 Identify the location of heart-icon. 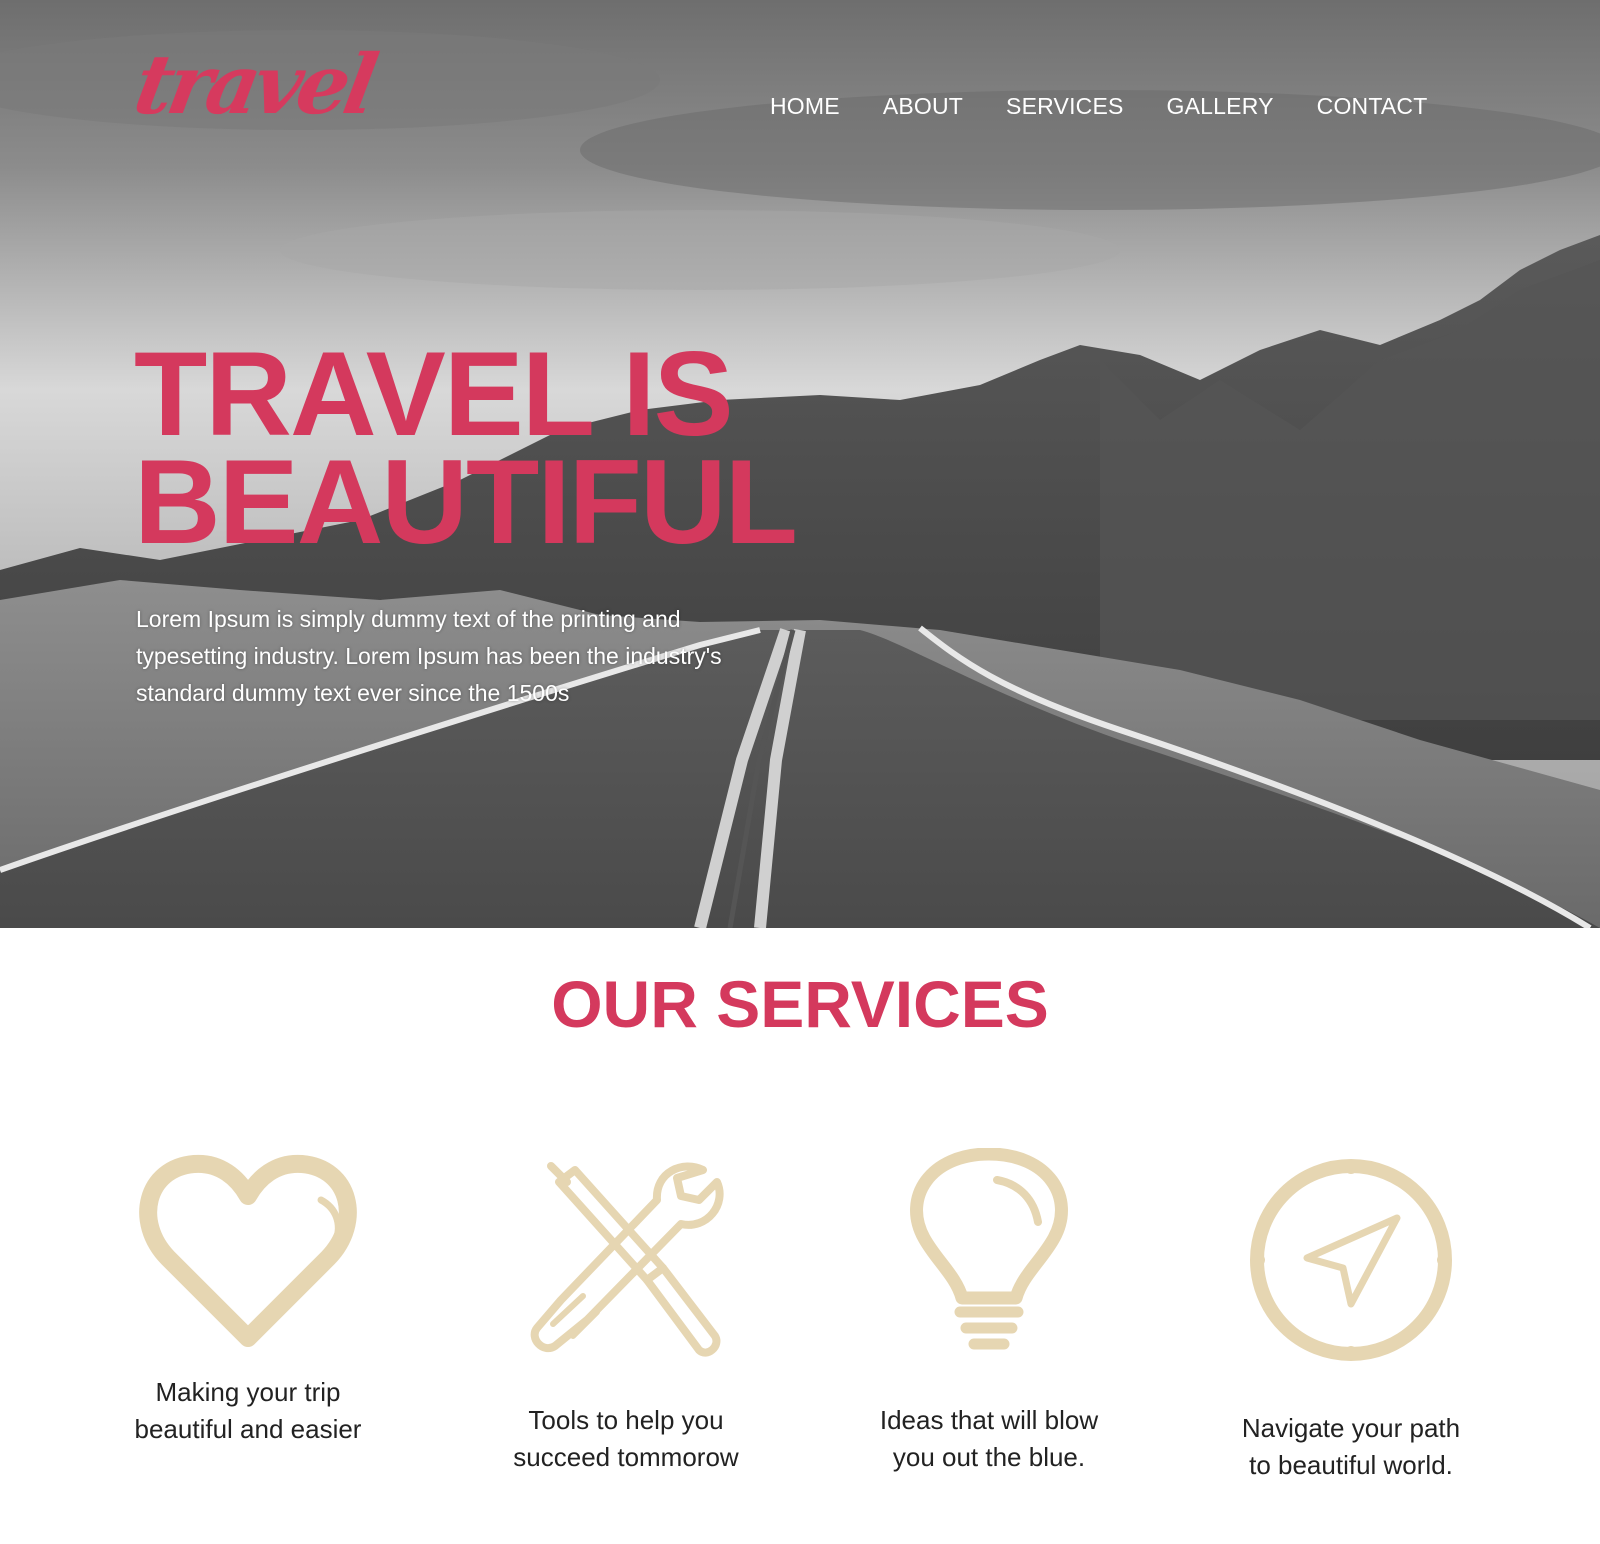
(248, 1250).